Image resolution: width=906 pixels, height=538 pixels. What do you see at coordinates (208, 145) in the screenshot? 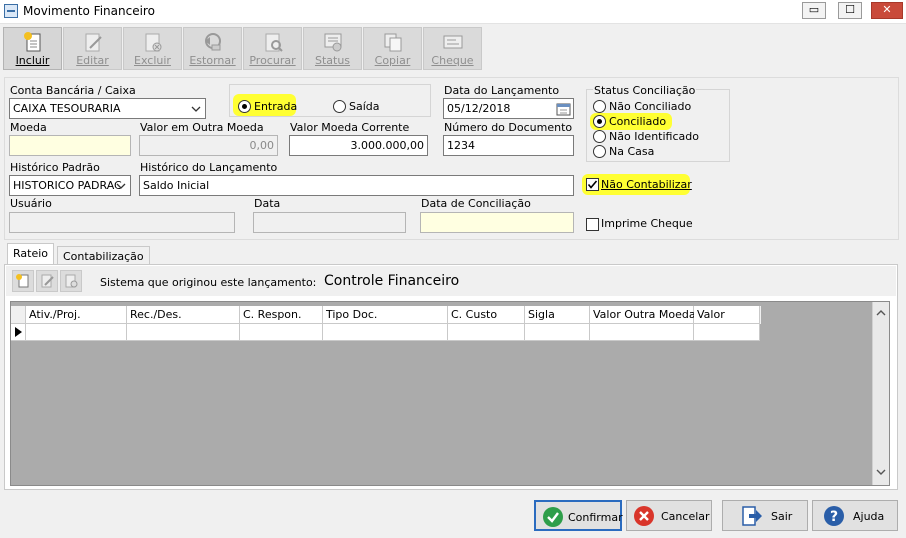
I see `valor-outra-moeda-field: 0,00` at bounding box center [208, 145].